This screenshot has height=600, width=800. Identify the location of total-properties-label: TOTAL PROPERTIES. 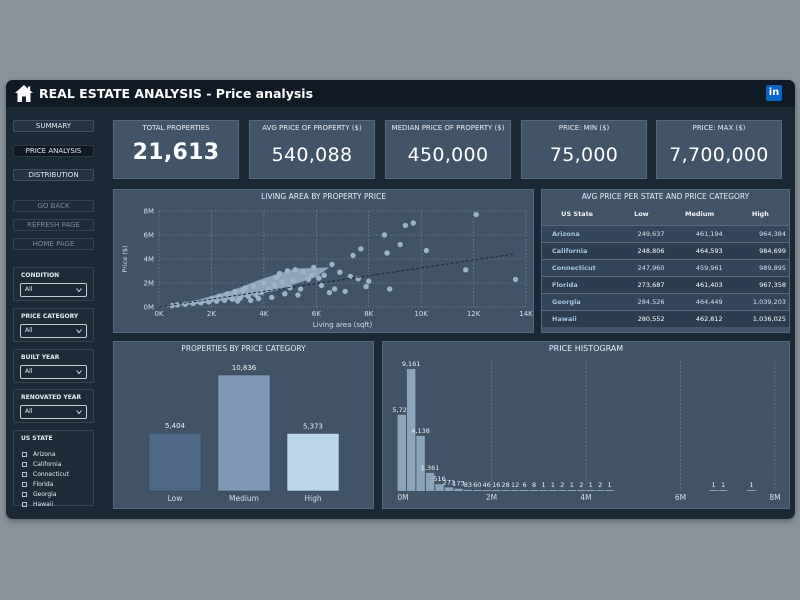
(176, 128).